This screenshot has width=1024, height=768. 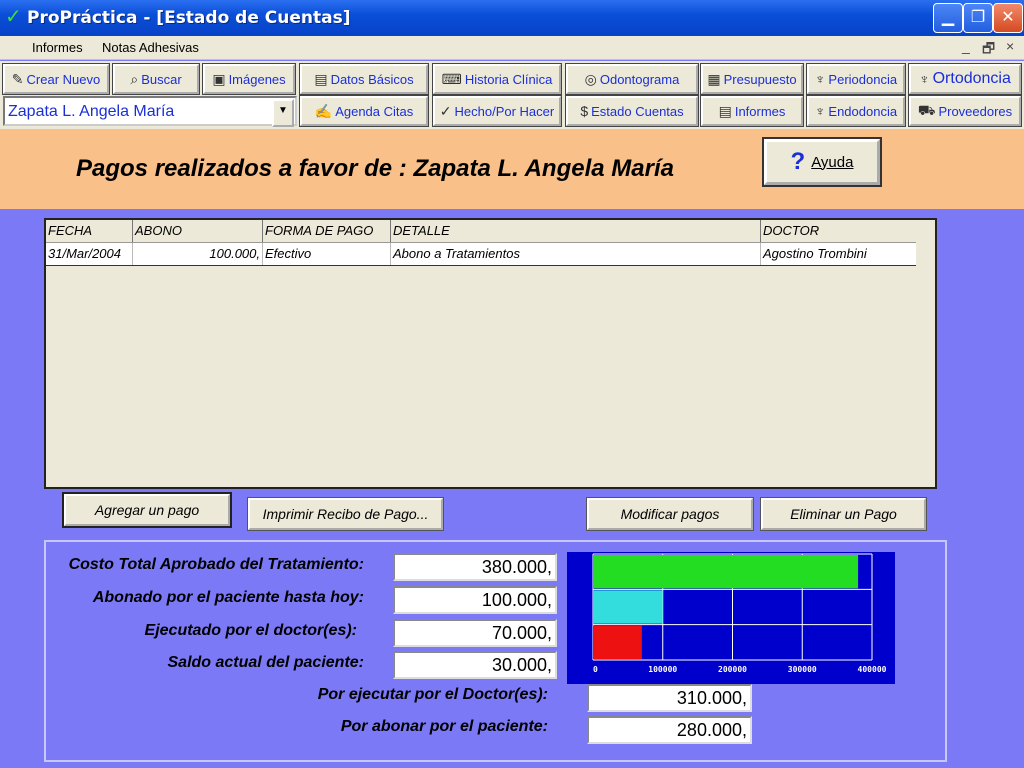 I want to click on column-header-detalle: DETALLE, so click(x=576, y=231).